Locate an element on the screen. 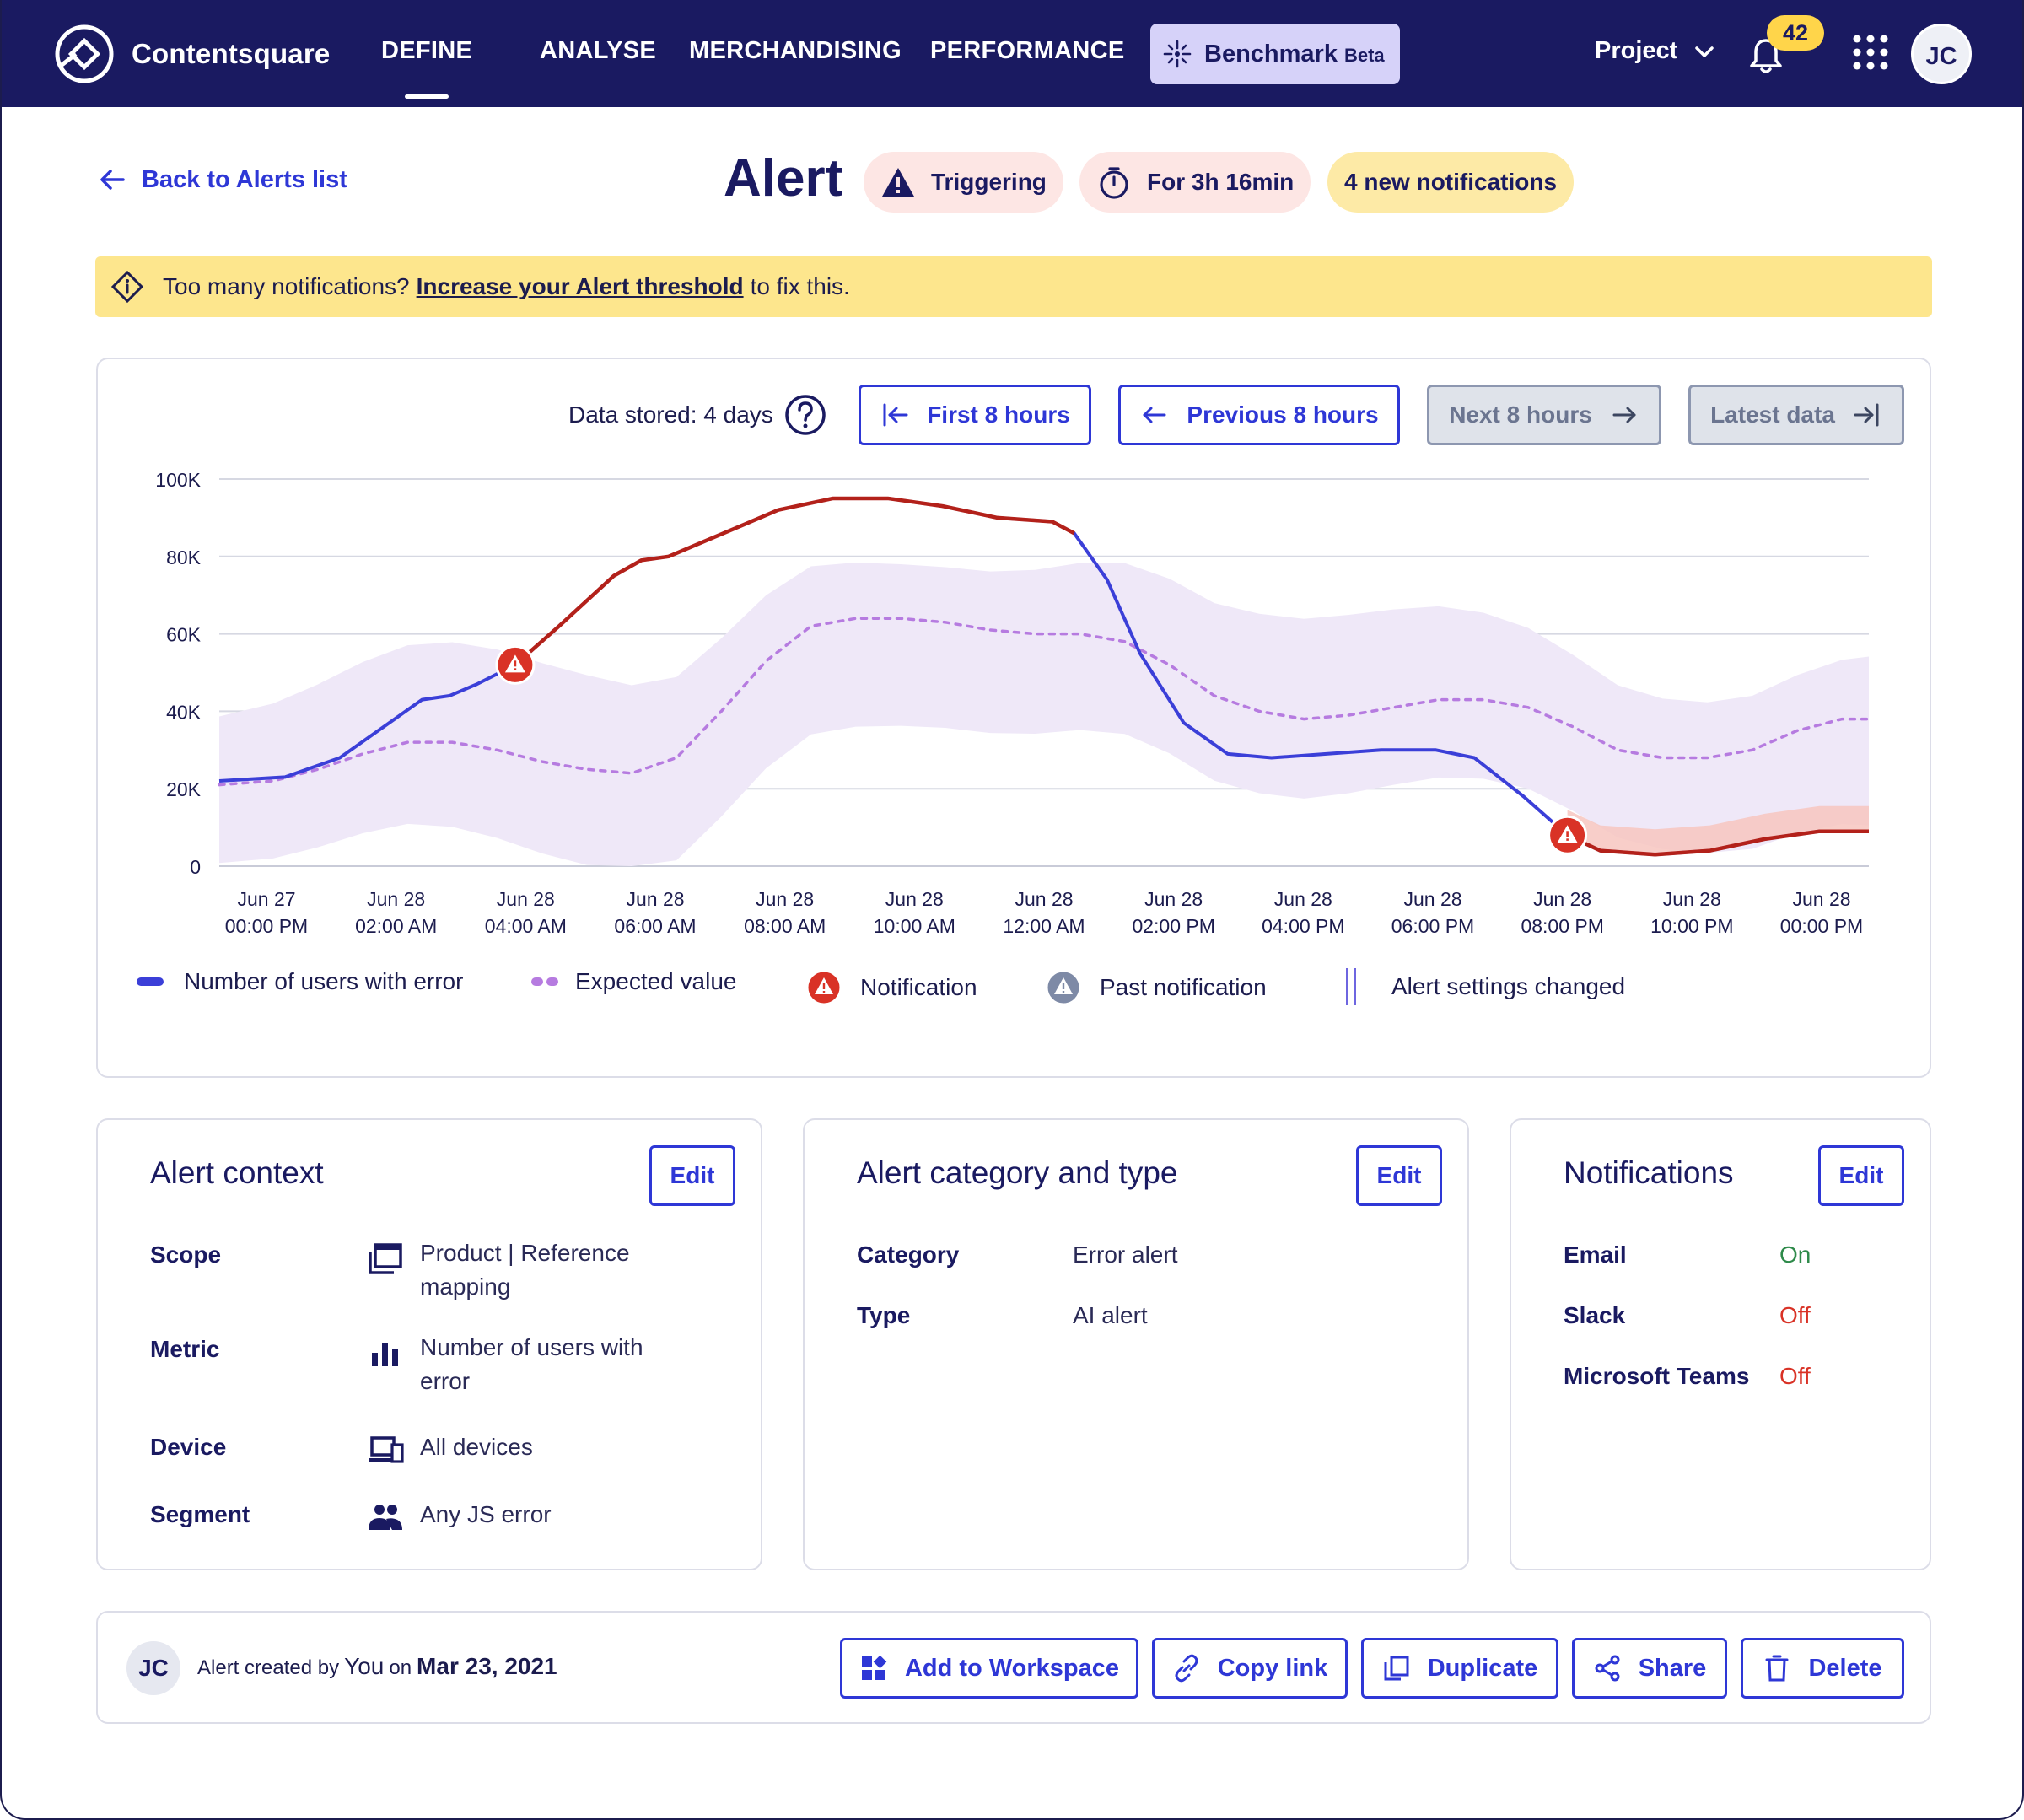  workspace-icon is located at coordinates (874, 1667).